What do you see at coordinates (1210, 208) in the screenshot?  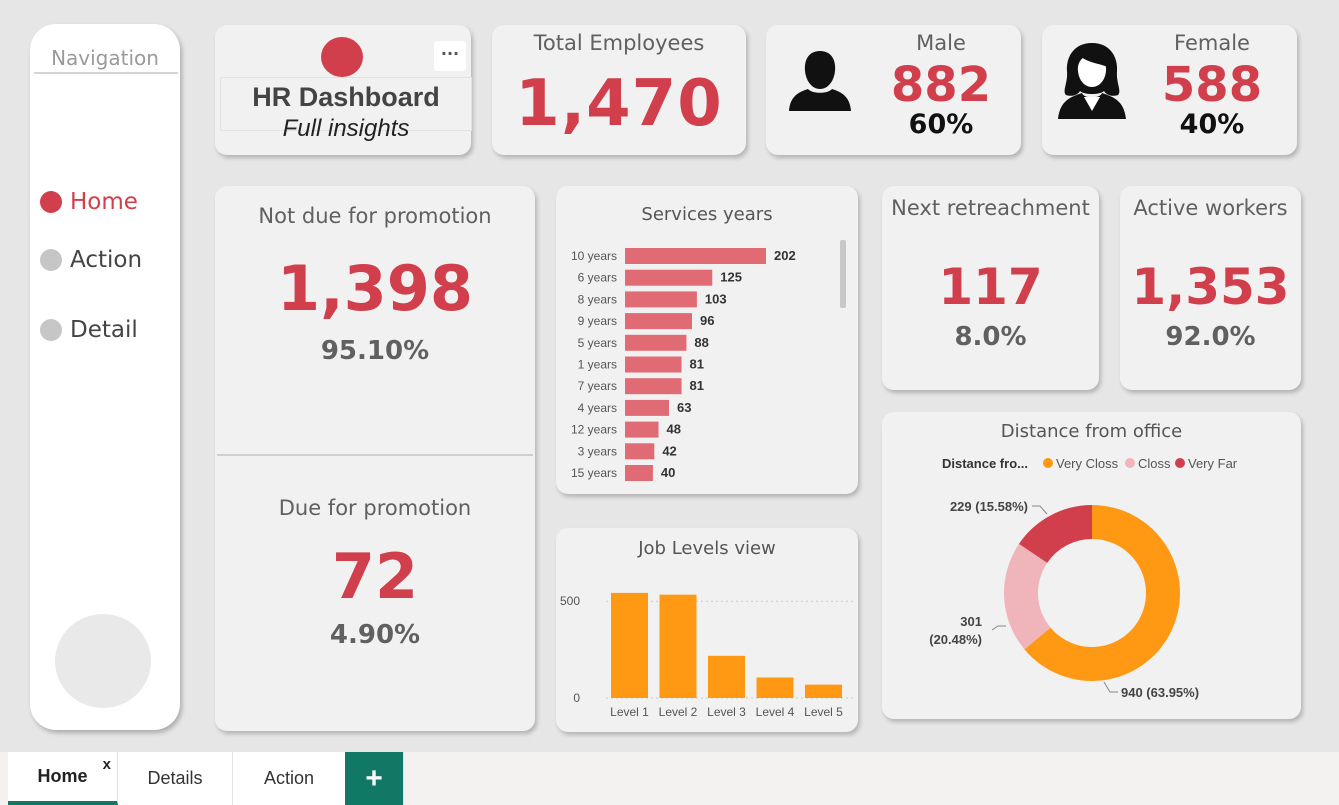 I see `active-workers-title: Active workers` at bounding box center [1210, 208].